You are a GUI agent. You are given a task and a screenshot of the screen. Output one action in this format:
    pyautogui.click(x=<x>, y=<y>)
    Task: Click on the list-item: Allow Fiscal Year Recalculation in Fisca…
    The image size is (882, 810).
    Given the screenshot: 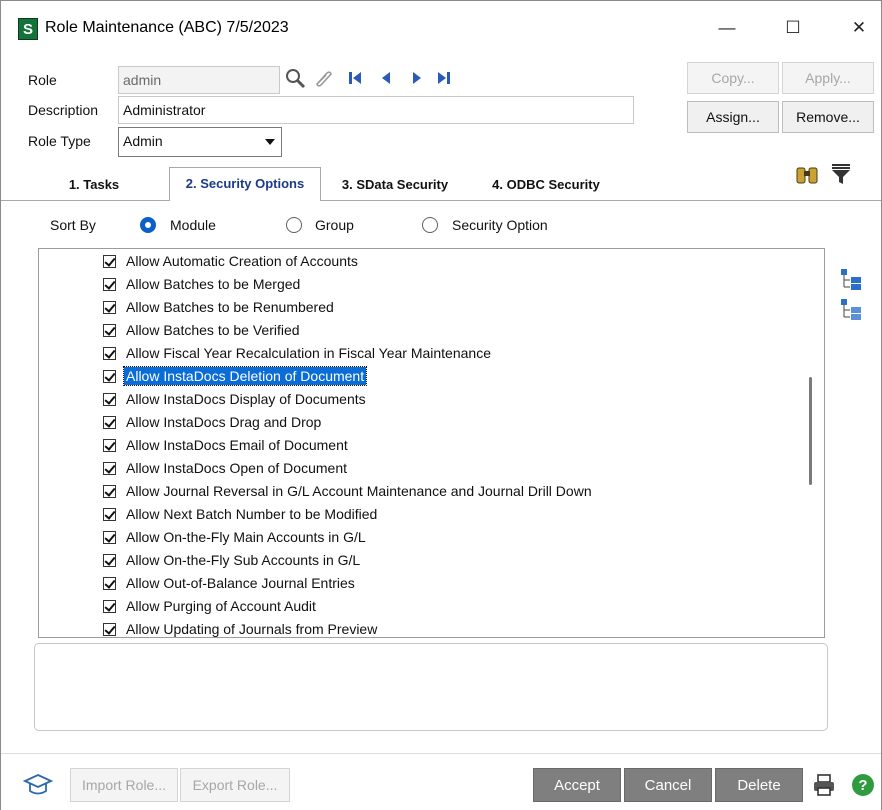 What is the action you would take?
    pyautogui.click(x=298, y=353)
    